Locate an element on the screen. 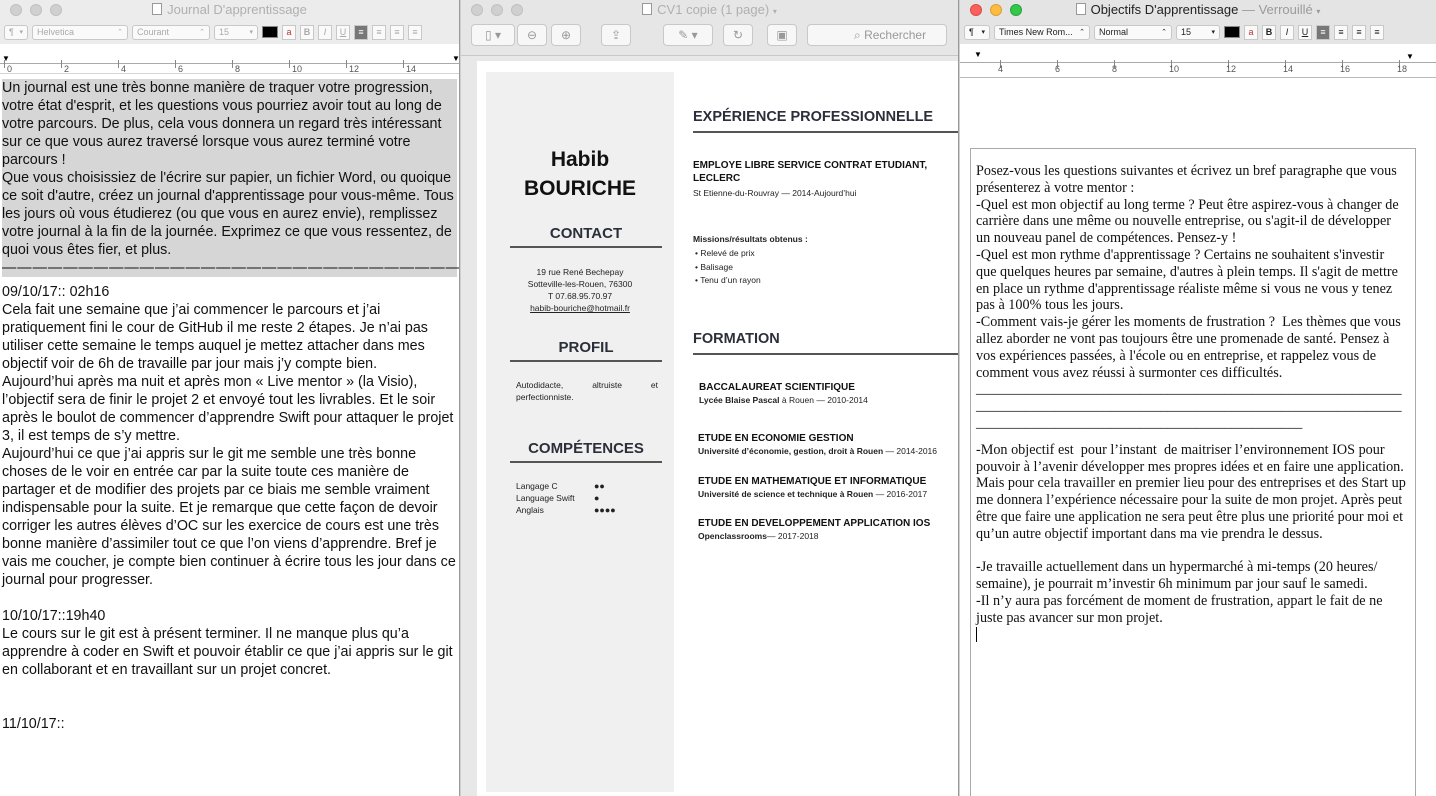 The height and width of the screenshot is (796, 1436). ruler-number: 16 is located at coordinates (1345, 69).